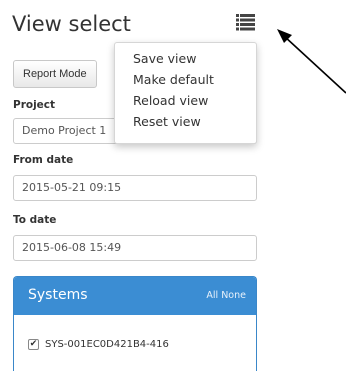 Image resolution: width=346 pixels, height=371 pixels. What do you see at coordinates (185, 121) in the screenshot?
I see `menu-item-reset-view: Reset view` at bounding box center [185, 121].